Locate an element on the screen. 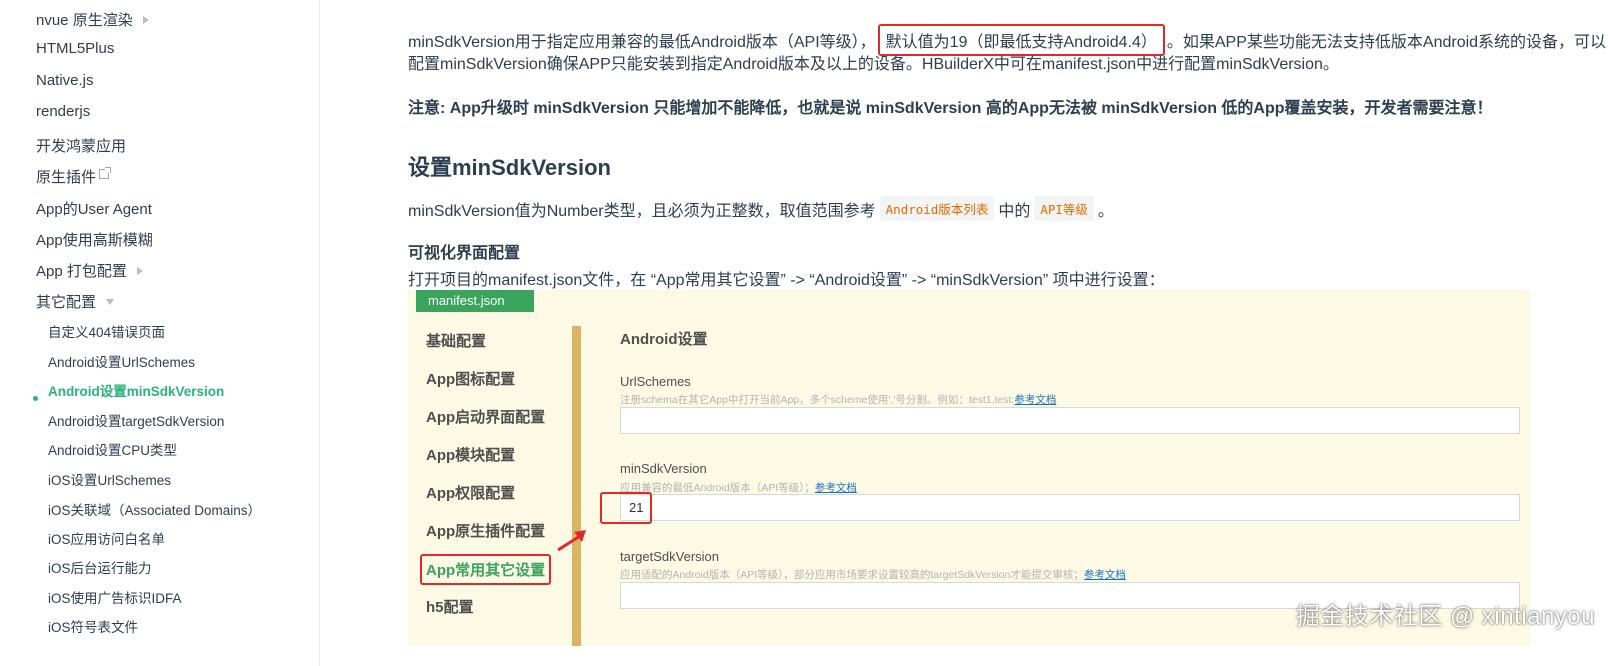 This screenshot has height=666, width=1613. sidebar-item-nativejs: Native.js is located at coordinates (65, 80).